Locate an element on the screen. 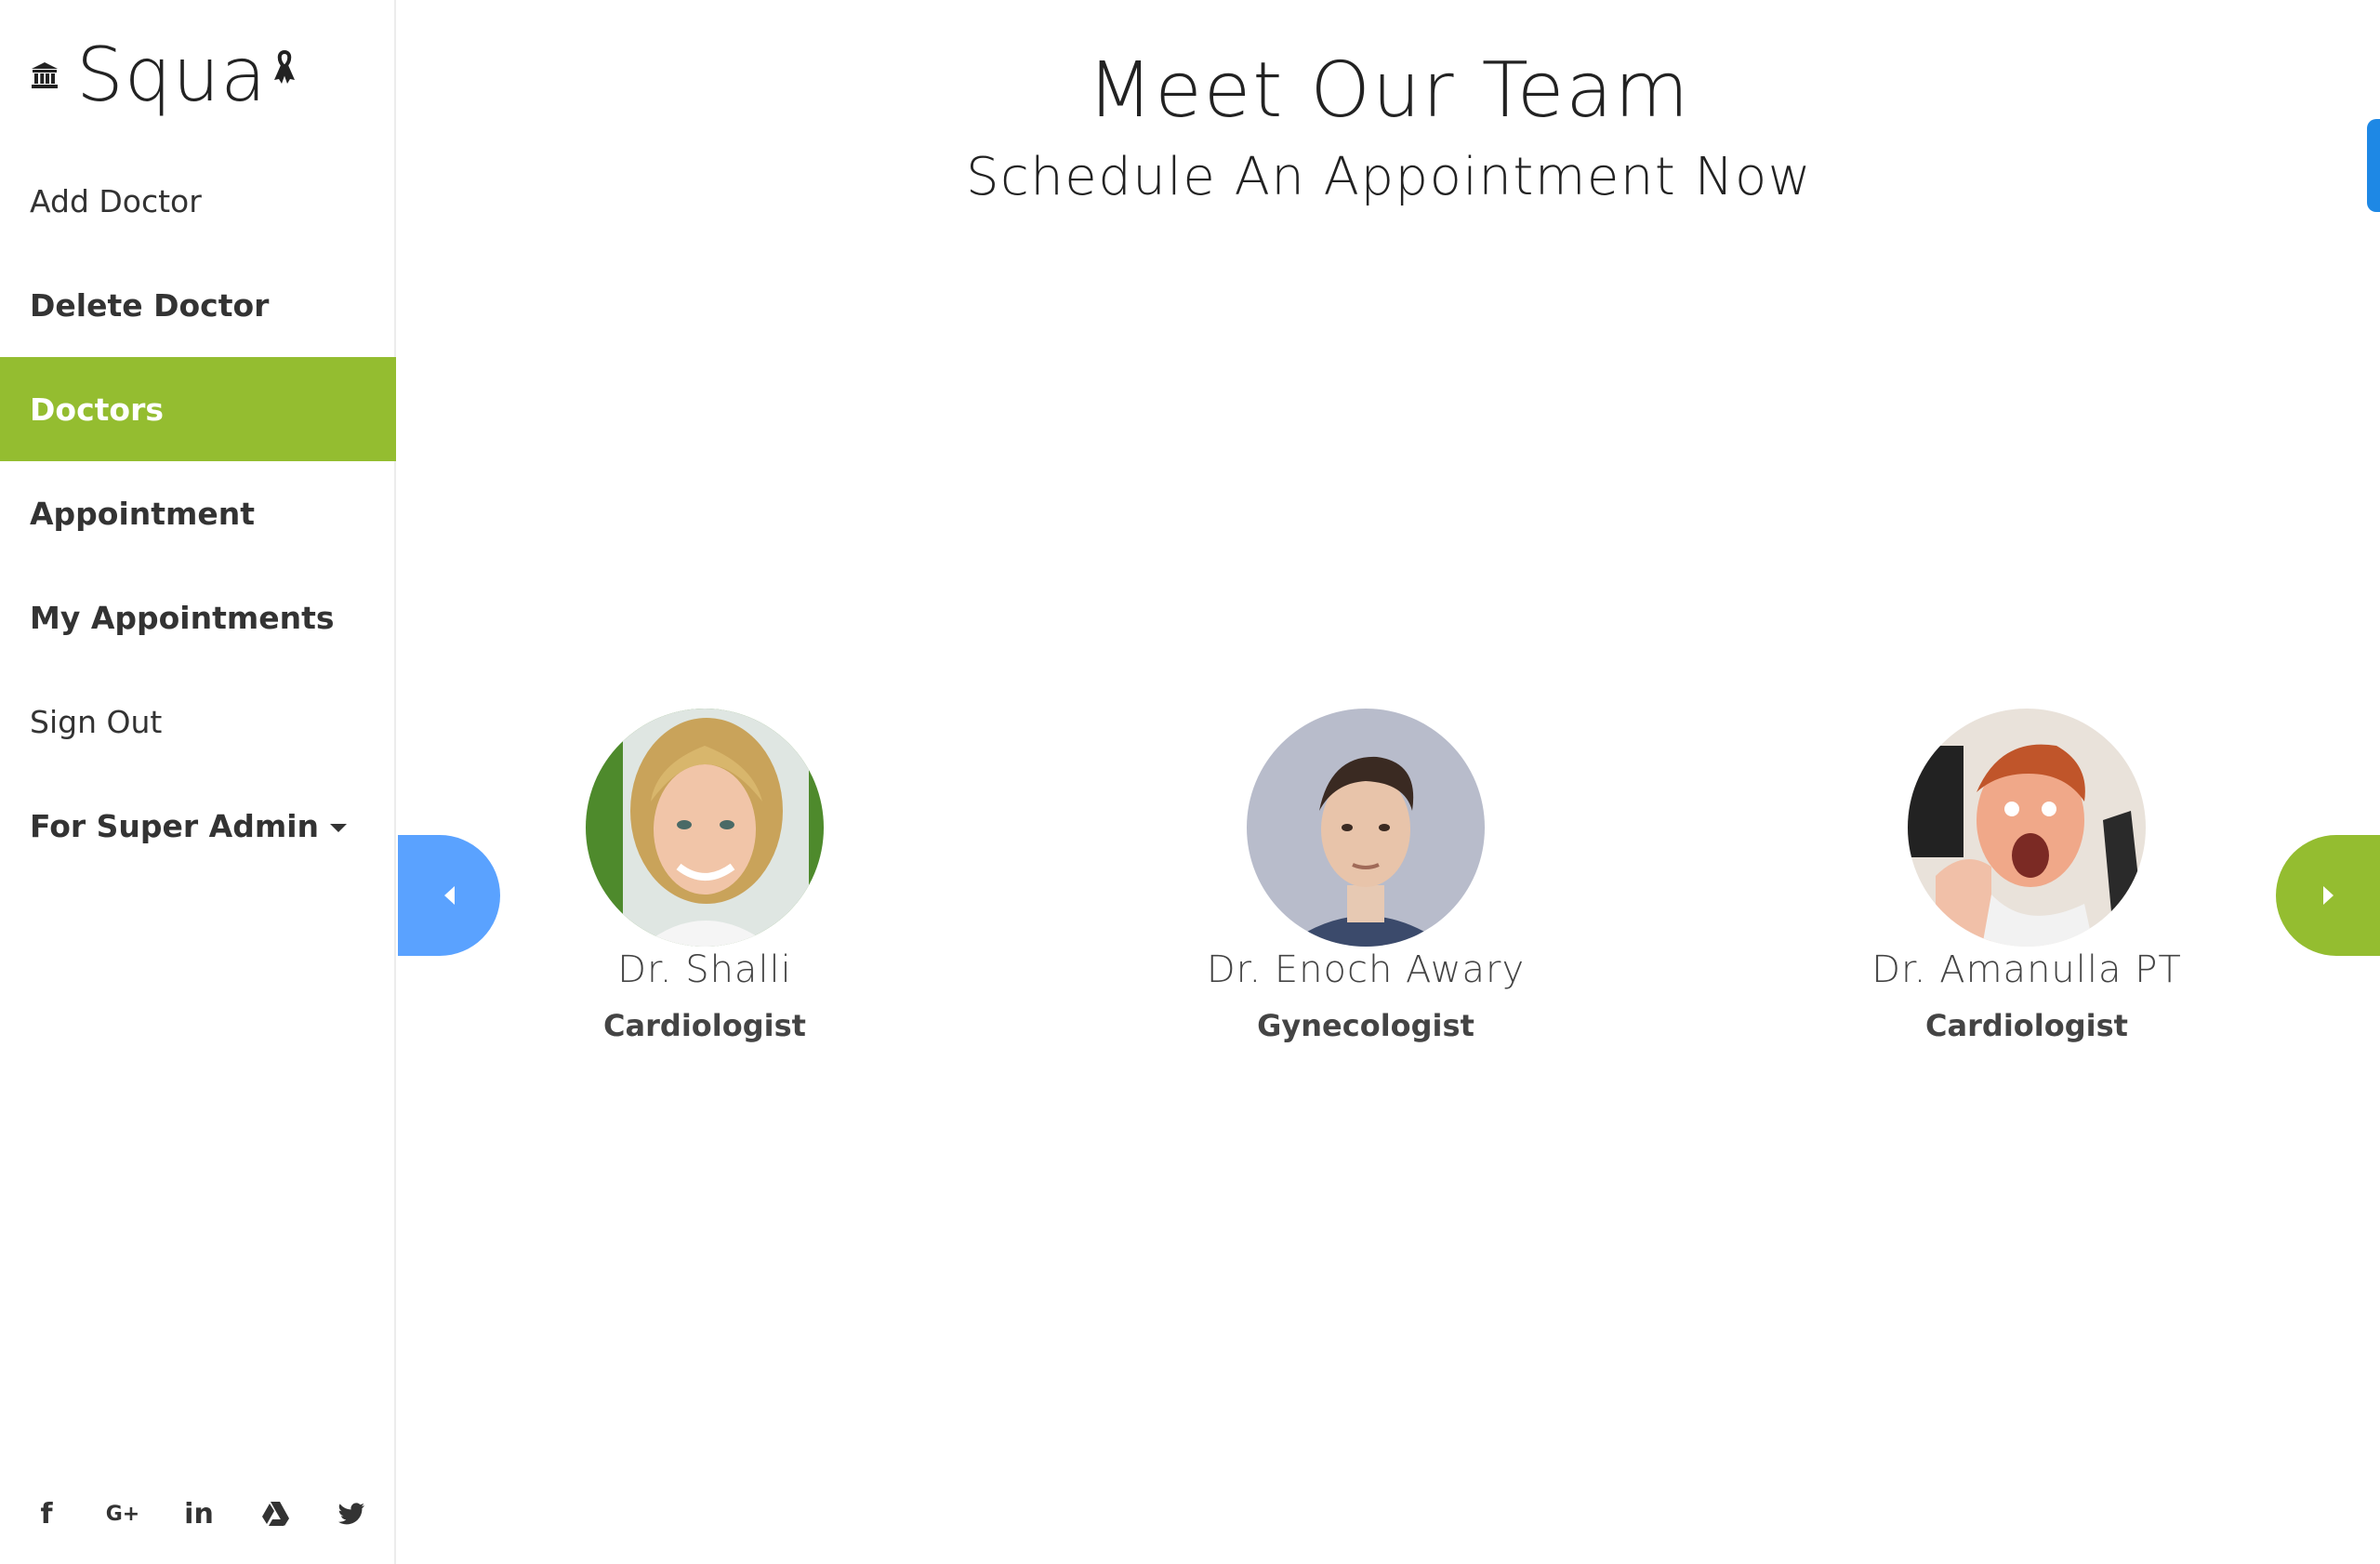 The width and height of the screenshot is (2380, 1564). doctor-card: Dr. Shalli Cardiologist is located at coordinates (704, 876).